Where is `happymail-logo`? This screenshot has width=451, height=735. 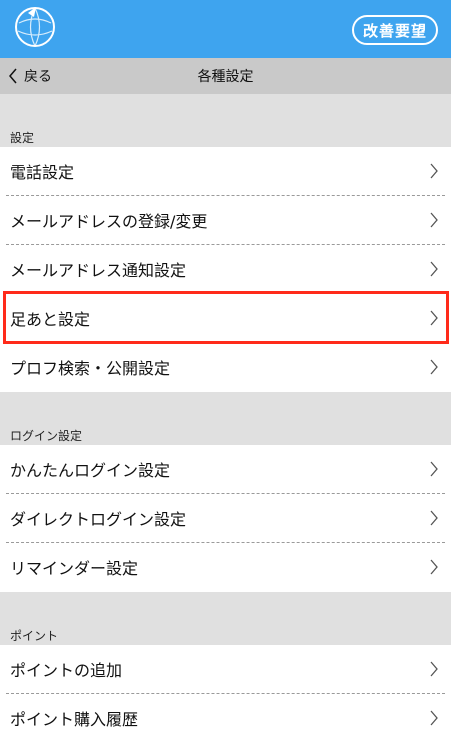
happymail-logo is located at coordinates (35, 30).